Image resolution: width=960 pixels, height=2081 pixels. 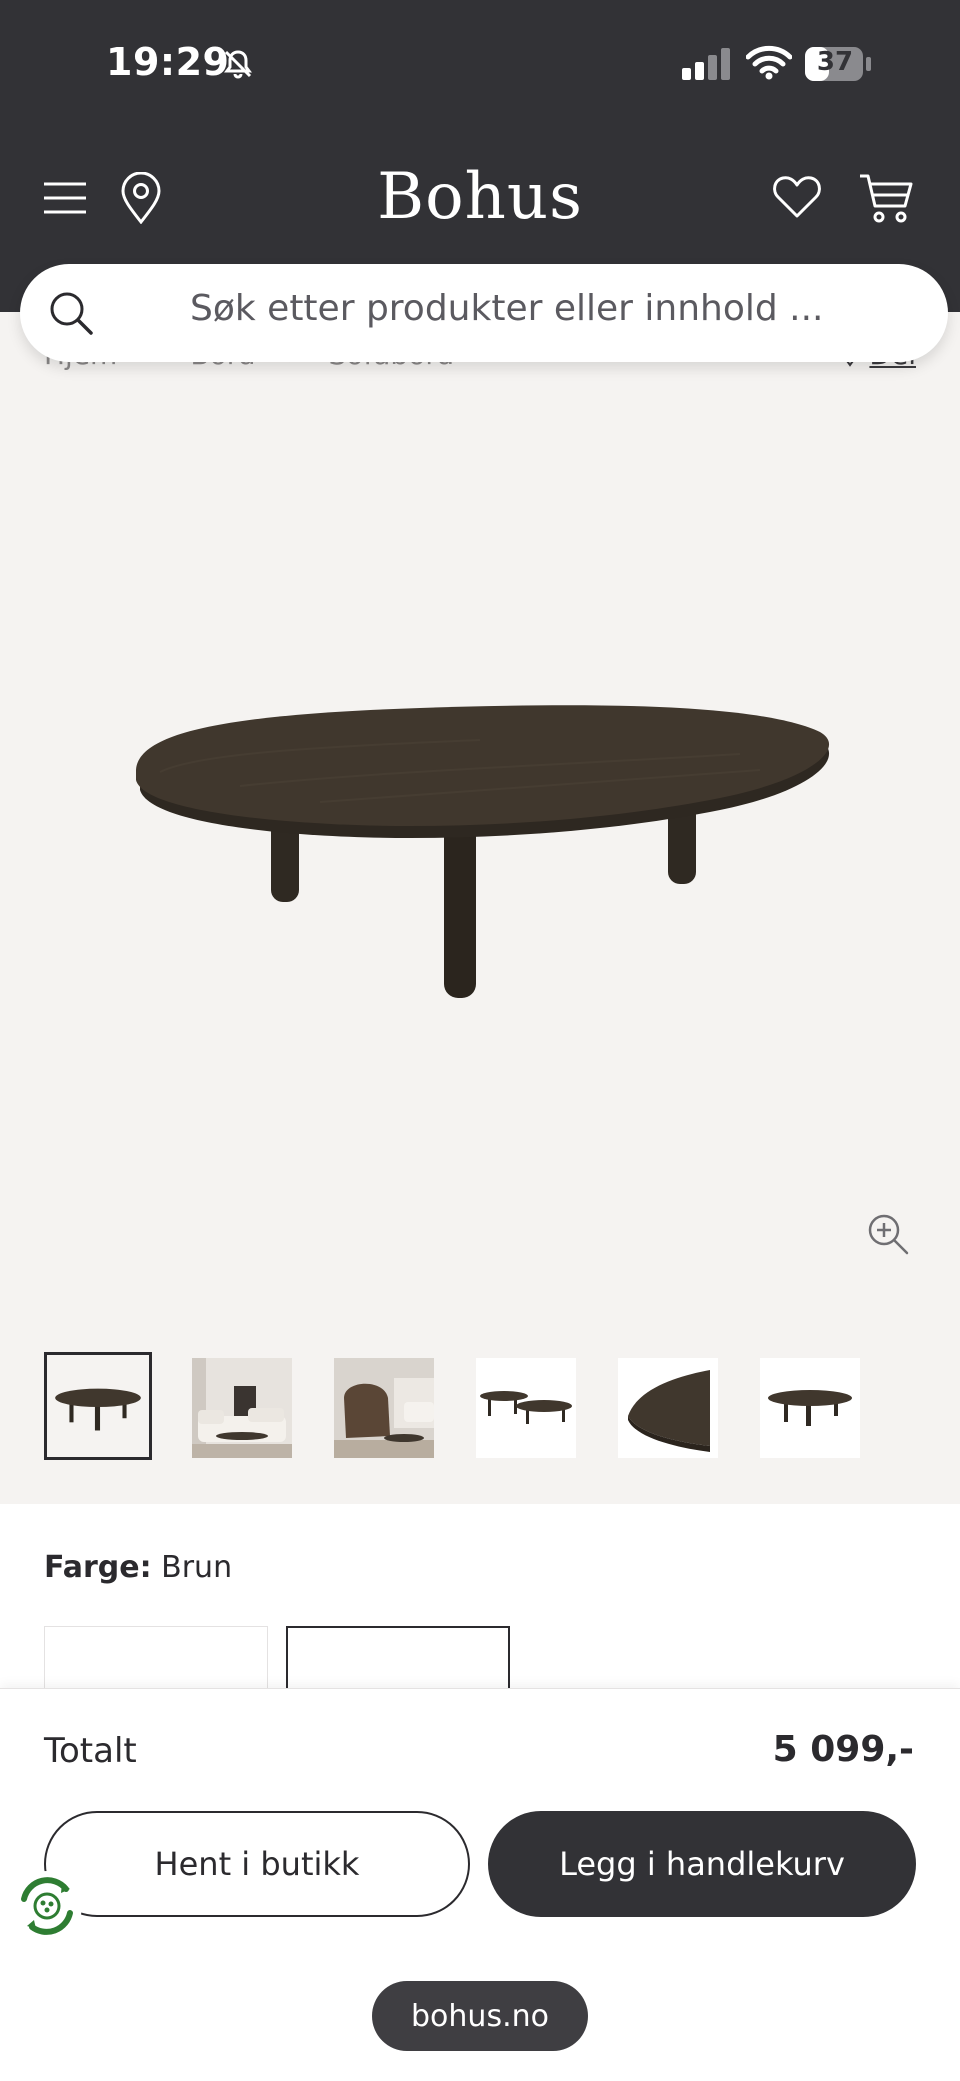 I want to click on signal-icon, so click(x=706, y=64).